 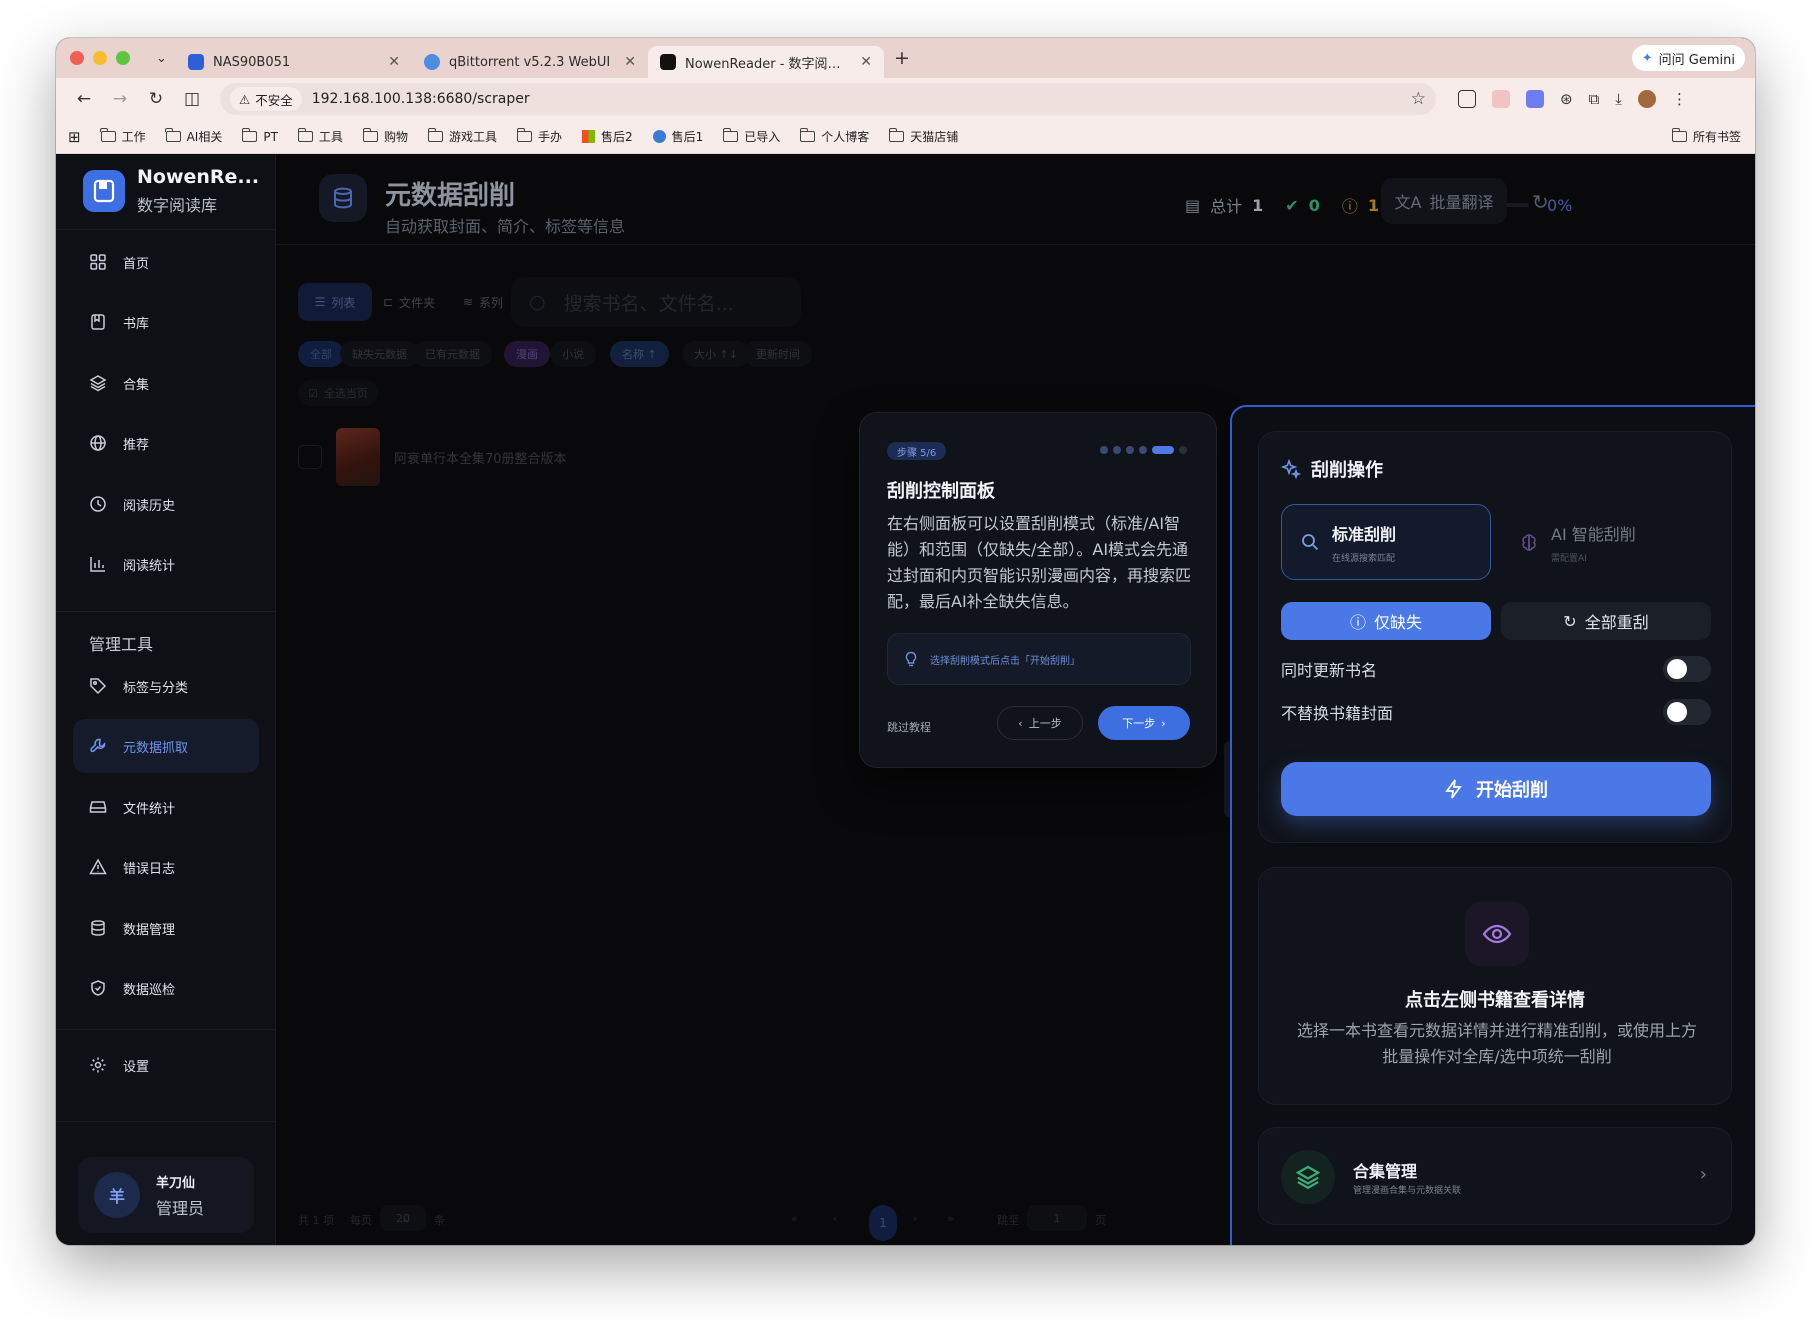 What do you see at coordinates (1606, 621) in the screenshot?
I see `rescrape-all-button: ↻ 全部重刮` at bounding box center [1606, 621].